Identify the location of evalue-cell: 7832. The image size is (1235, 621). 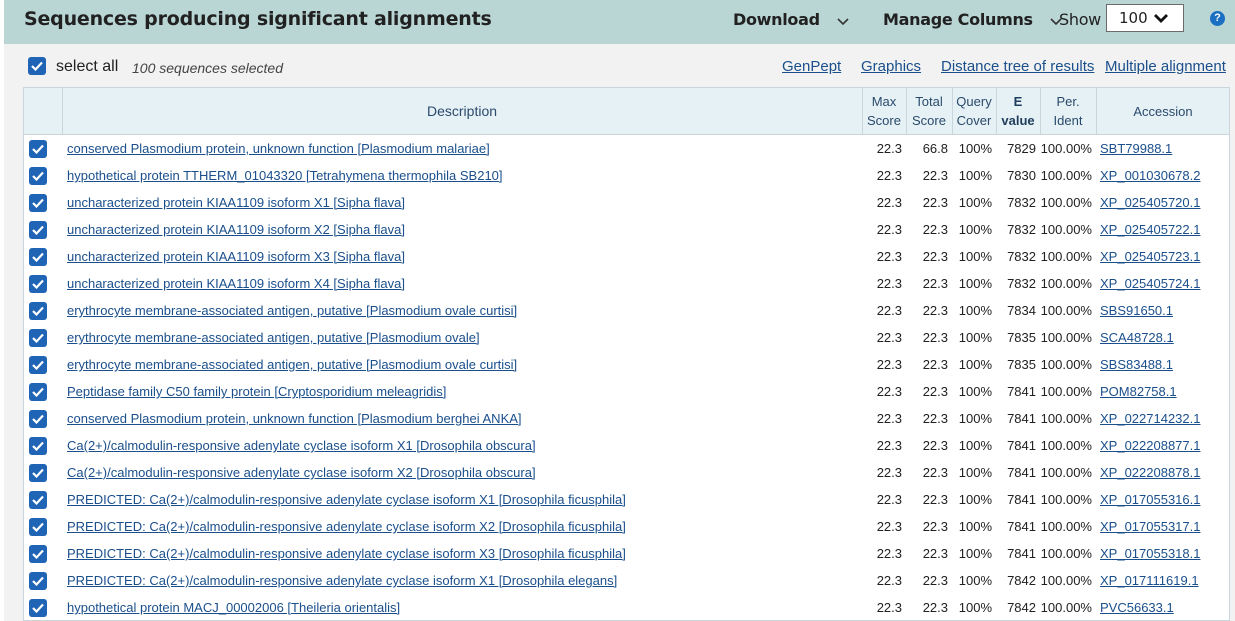
(1021, 229).